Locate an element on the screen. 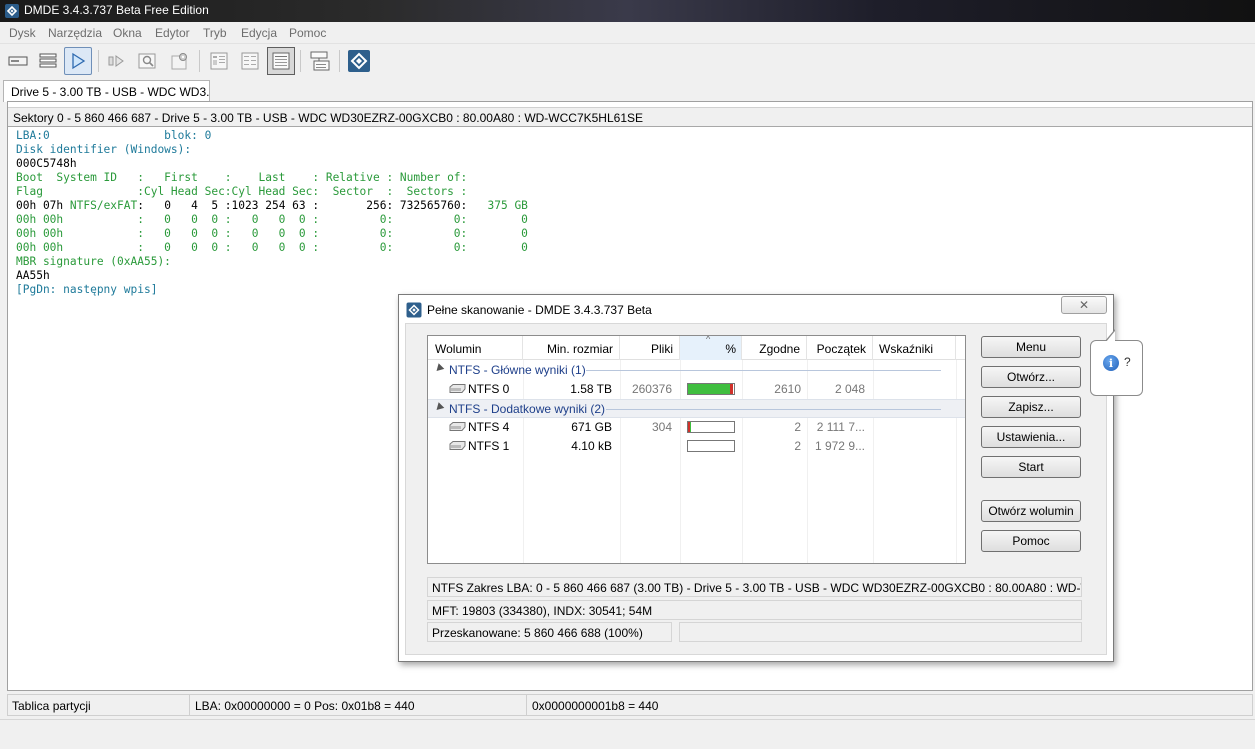 This screenshot has width=1255, height=749. start-button: Start is located at coordinates (1031, 467).